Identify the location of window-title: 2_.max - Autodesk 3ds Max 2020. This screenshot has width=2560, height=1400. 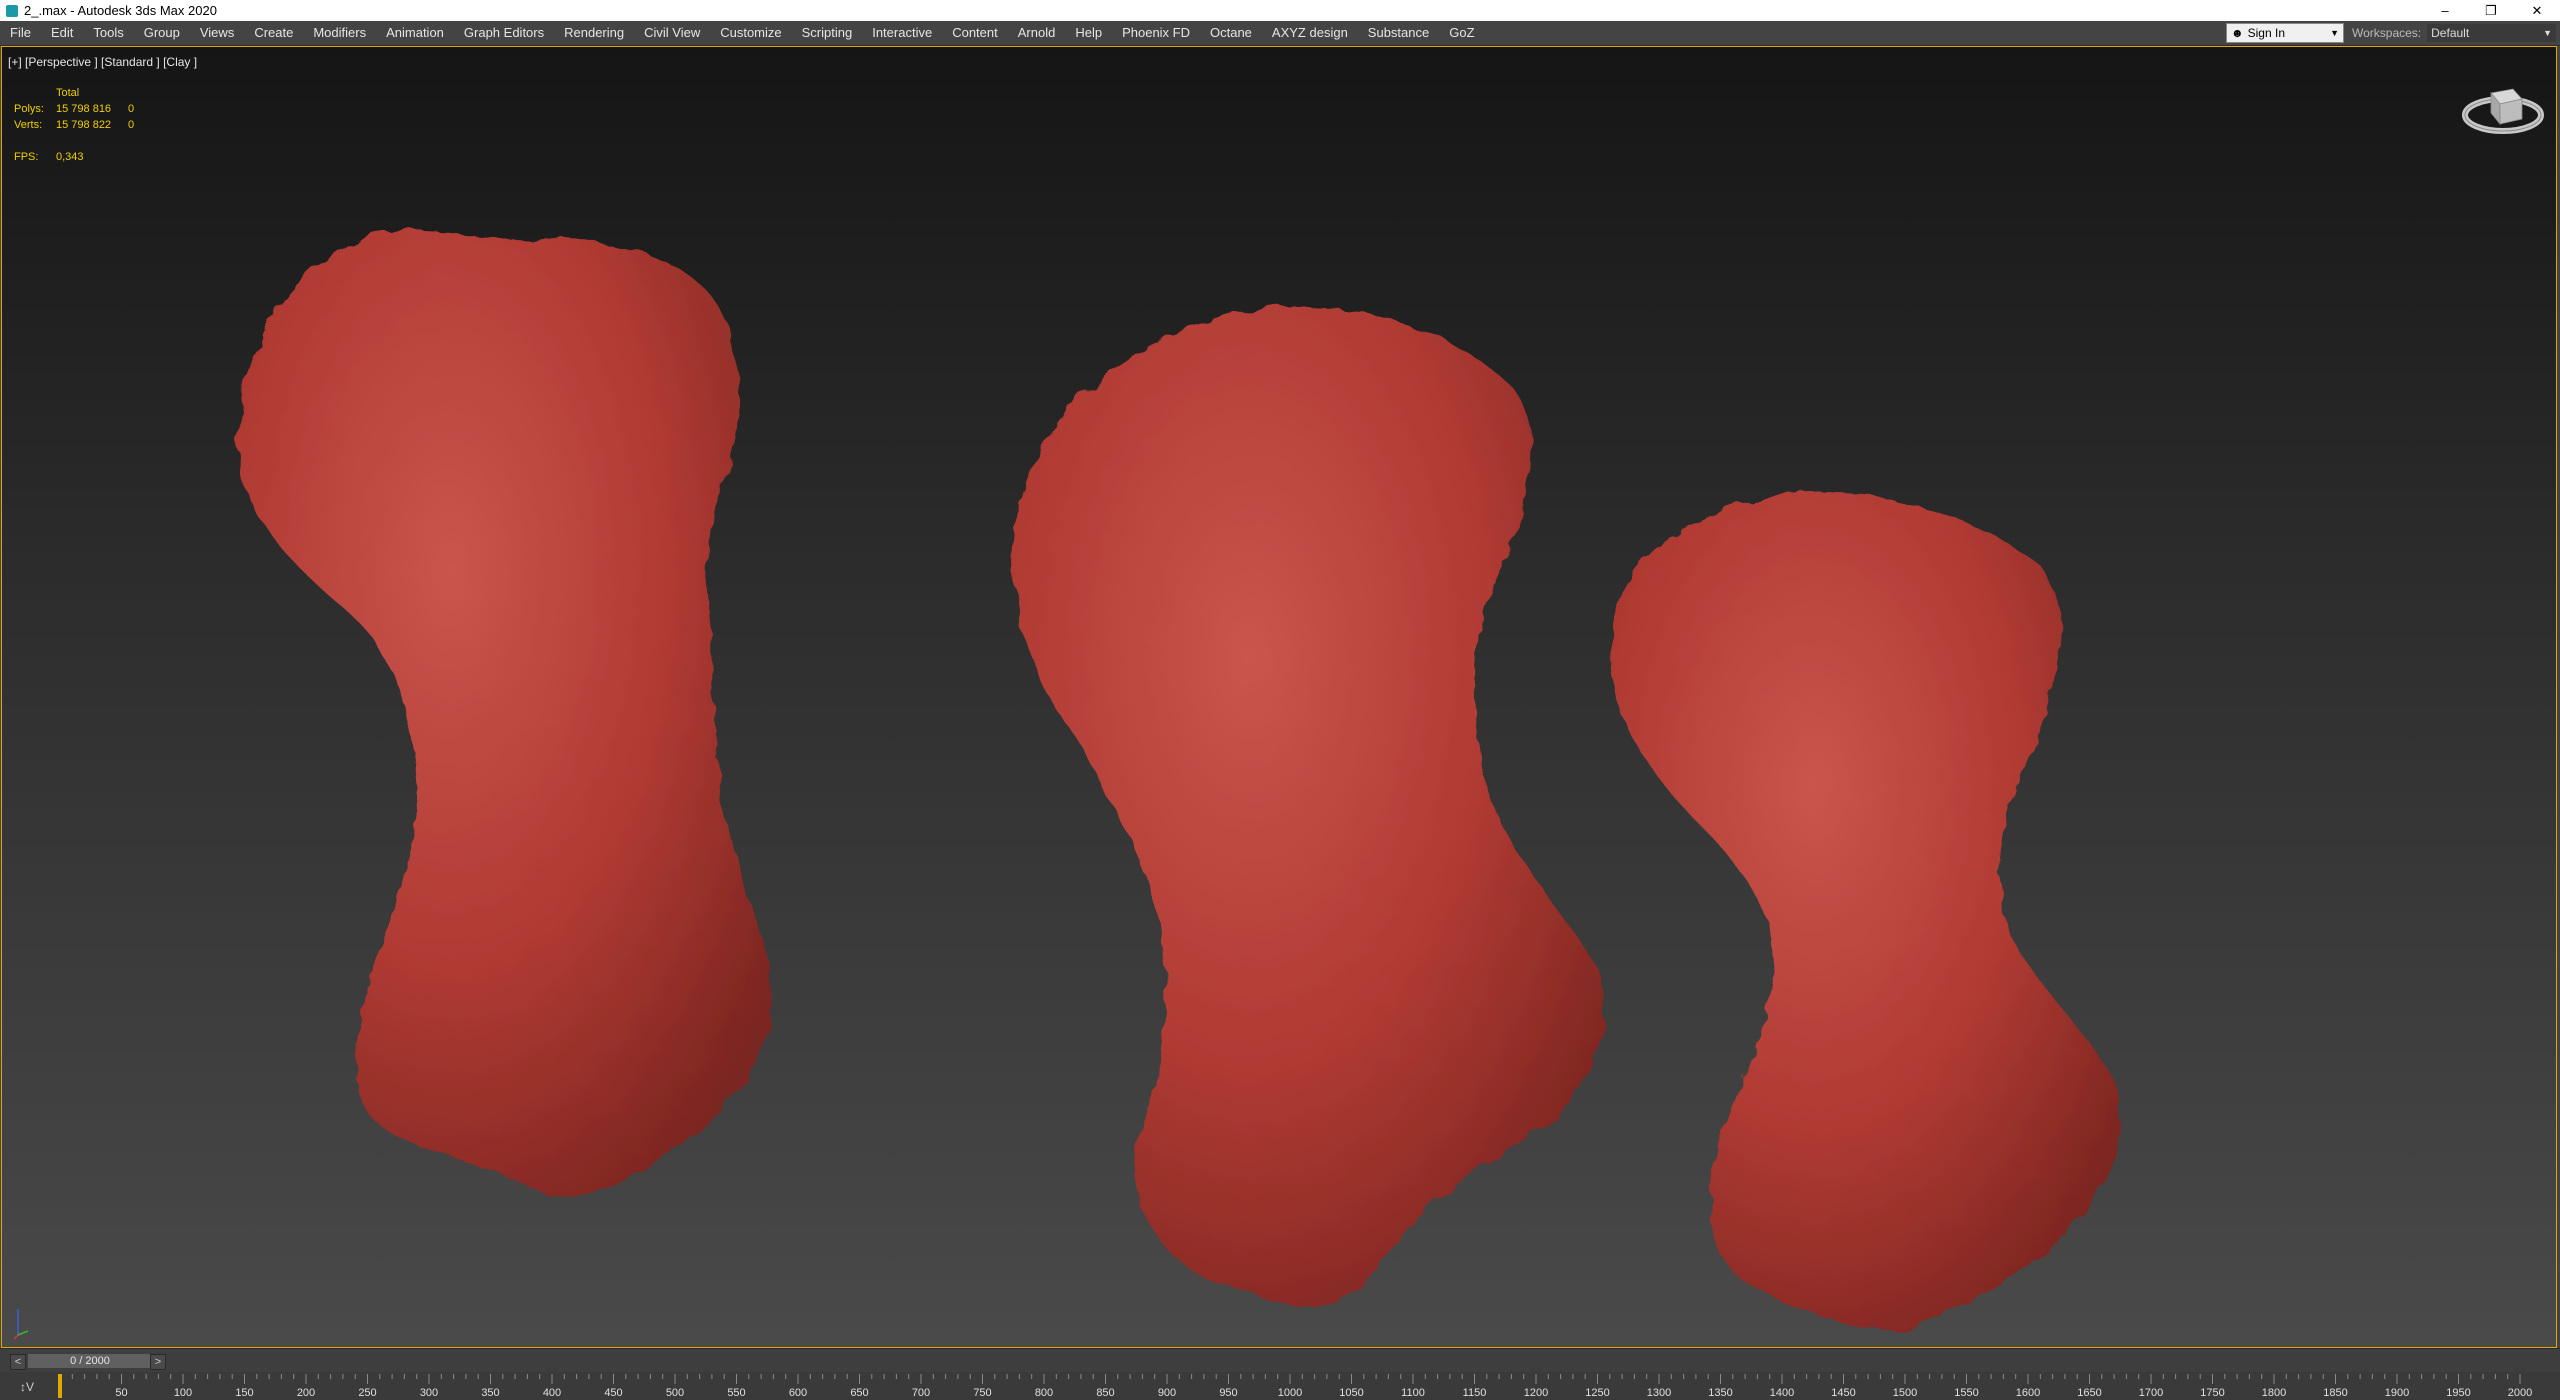
(120, 10).